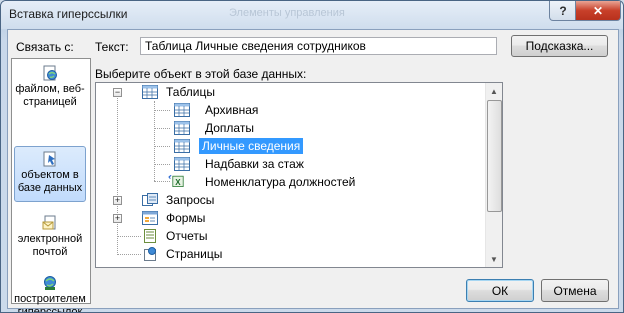  I want to click on tree-label: Номенклатура должностей, so click(280, 182).